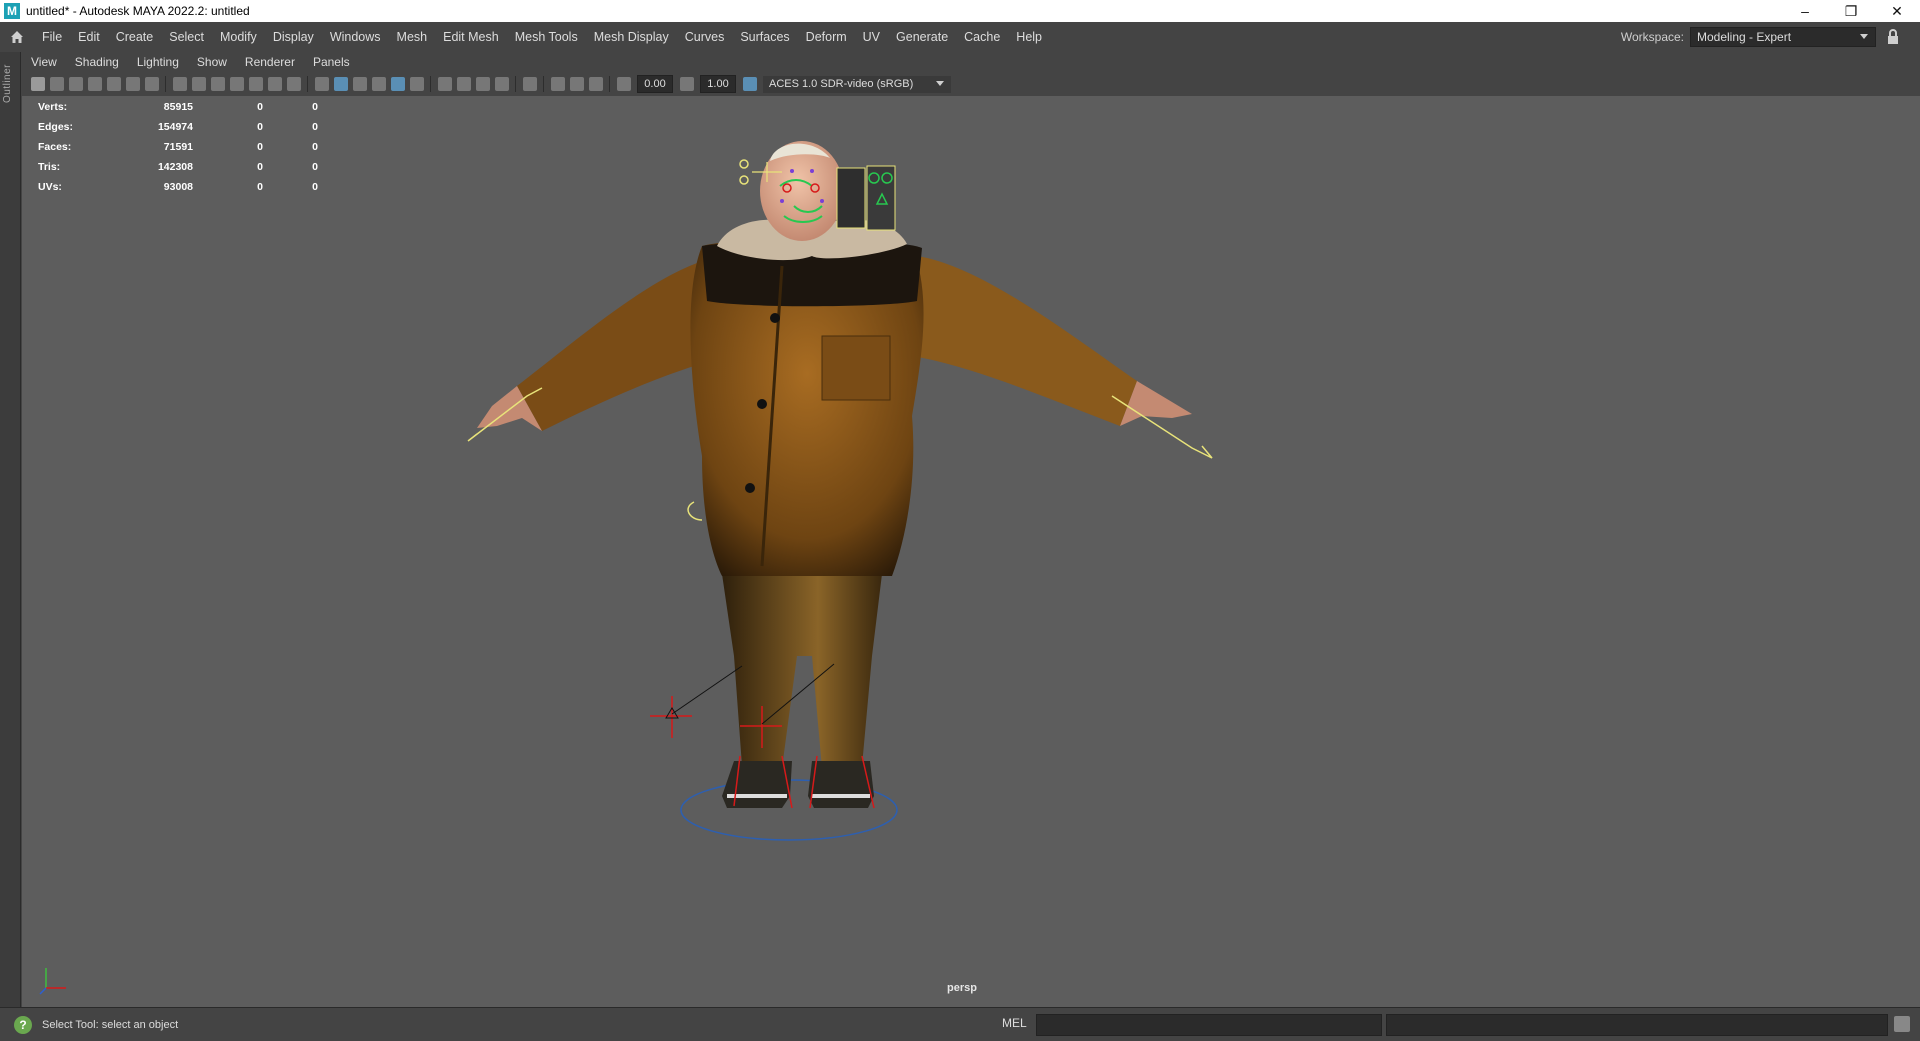  What do you see at coordinates (705, 37) in the screenshot?
I see `menu-curves: Curves` at bounding box center [705, 37].